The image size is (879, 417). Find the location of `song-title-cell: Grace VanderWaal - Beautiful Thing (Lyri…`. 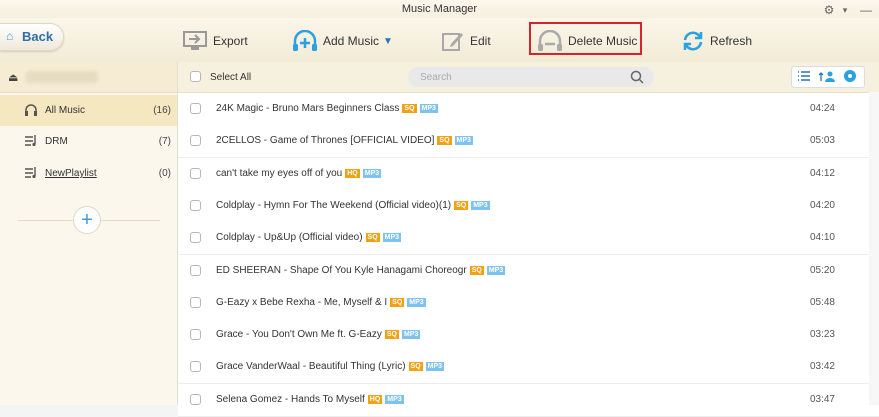

song-title-cell: Grace VanderWaal - Beautiful Thing (Lyri… is located at coordinates (330, 367).